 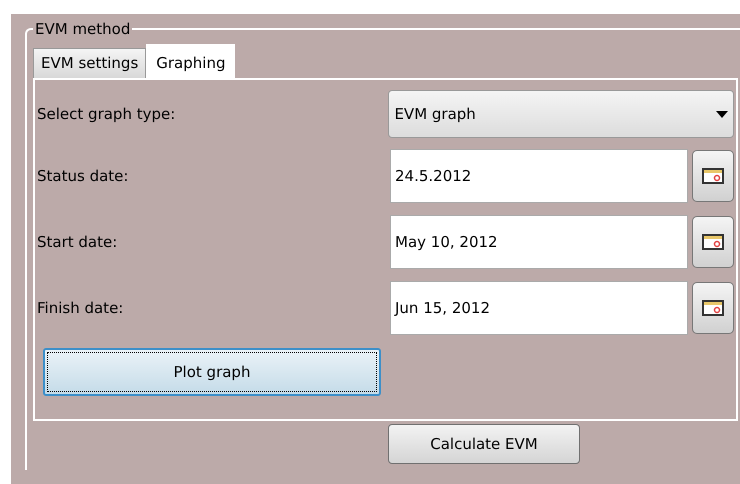 What do you see at coordinates (539, 242) in the screenshot?
I see `date-field: May 10, 2012` at bounding box center [539, 242].